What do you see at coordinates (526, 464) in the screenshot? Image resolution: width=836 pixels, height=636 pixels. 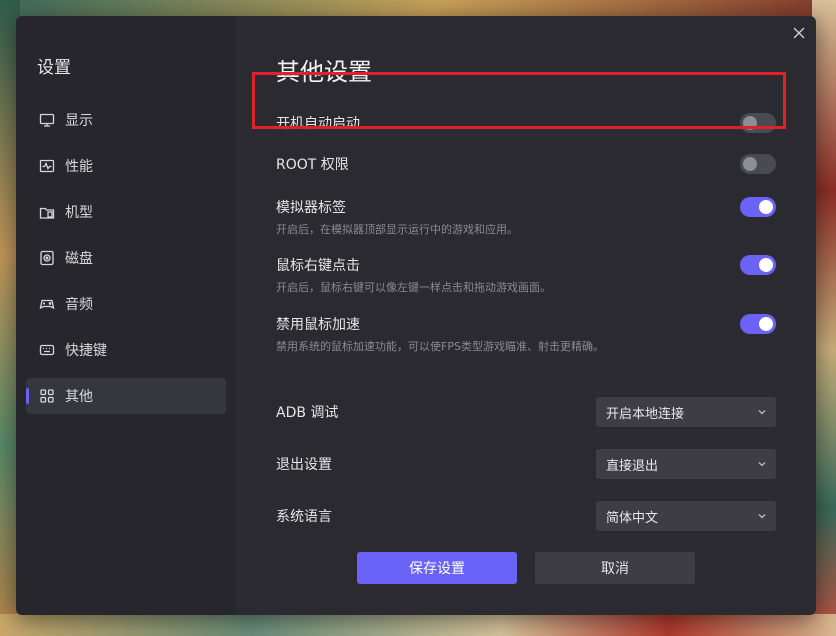 I see `setting-row-exit: 退出设置 直接退出` at bounding box center [526, 464].